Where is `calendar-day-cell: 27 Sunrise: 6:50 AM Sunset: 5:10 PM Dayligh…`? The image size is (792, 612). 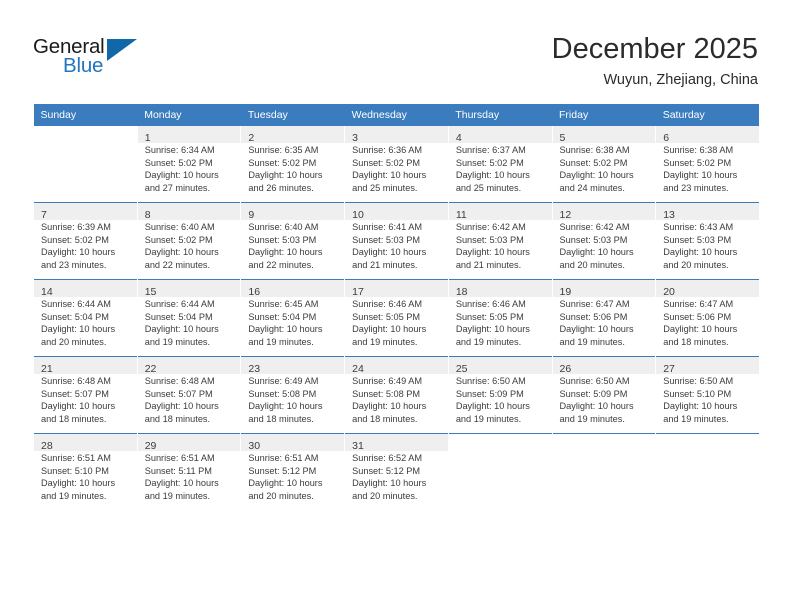 calendar-day-cell: 27 Sunrise: 6:50 AM Sunset: 5:10 PM Dayligh… is located at coordinates (707, 395).